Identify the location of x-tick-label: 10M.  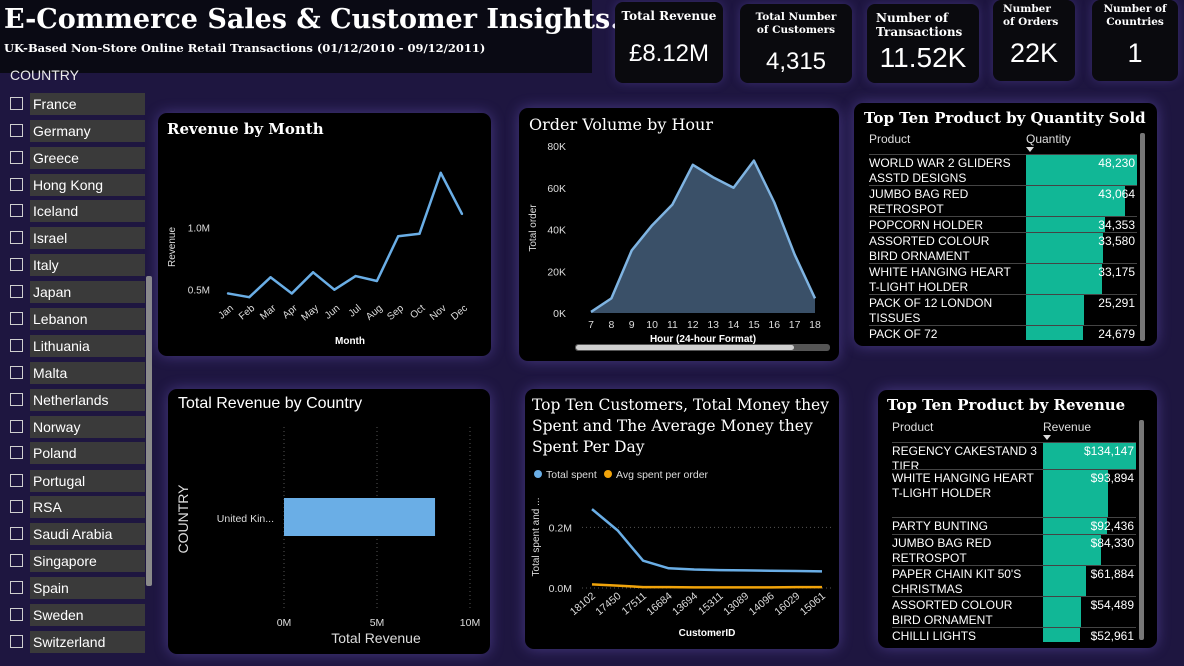
(470, 623).